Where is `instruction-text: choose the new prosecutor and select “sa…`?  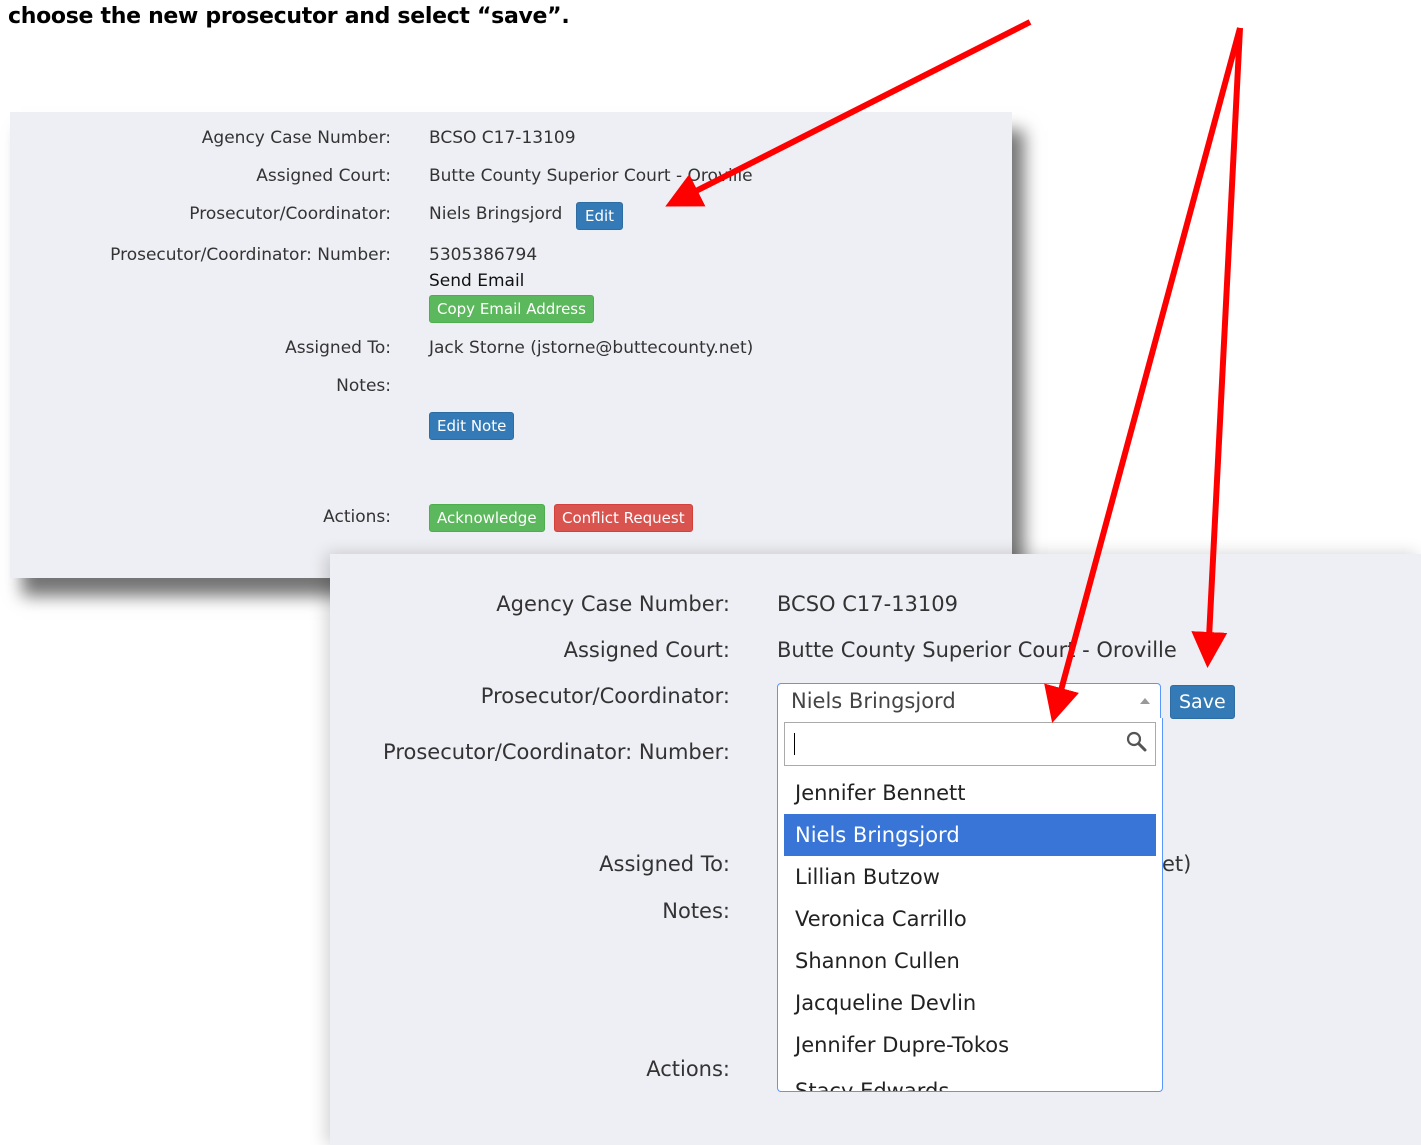
instruction-text: choose the new prosecutor and select “sa… is located at coordinates (289, 16).